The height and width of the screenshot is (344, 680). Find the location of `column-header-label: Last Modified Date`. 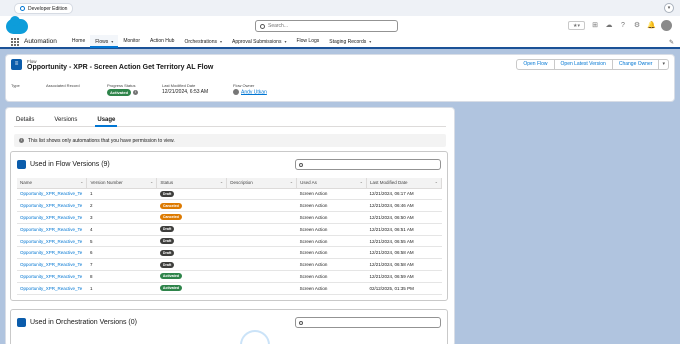

column-header-label: Last Modified Date is located at coordinates (389, 183).